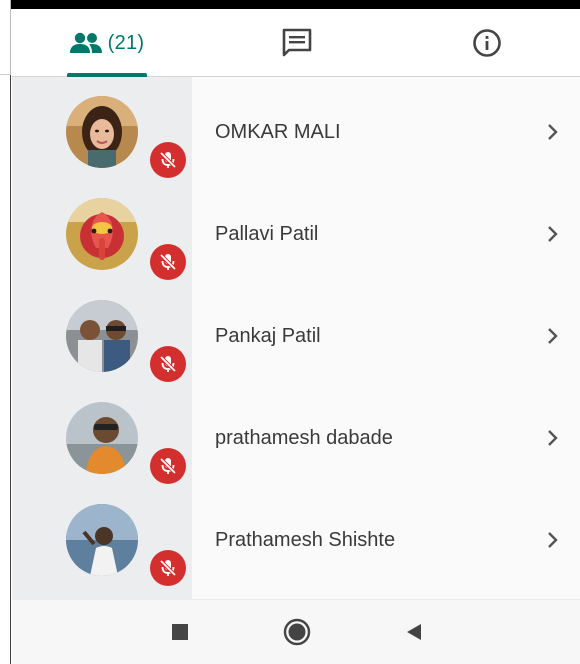 The width and height of the screenshot is (580, 664). I want to click on tab-bar: (21), so click(296, 43).